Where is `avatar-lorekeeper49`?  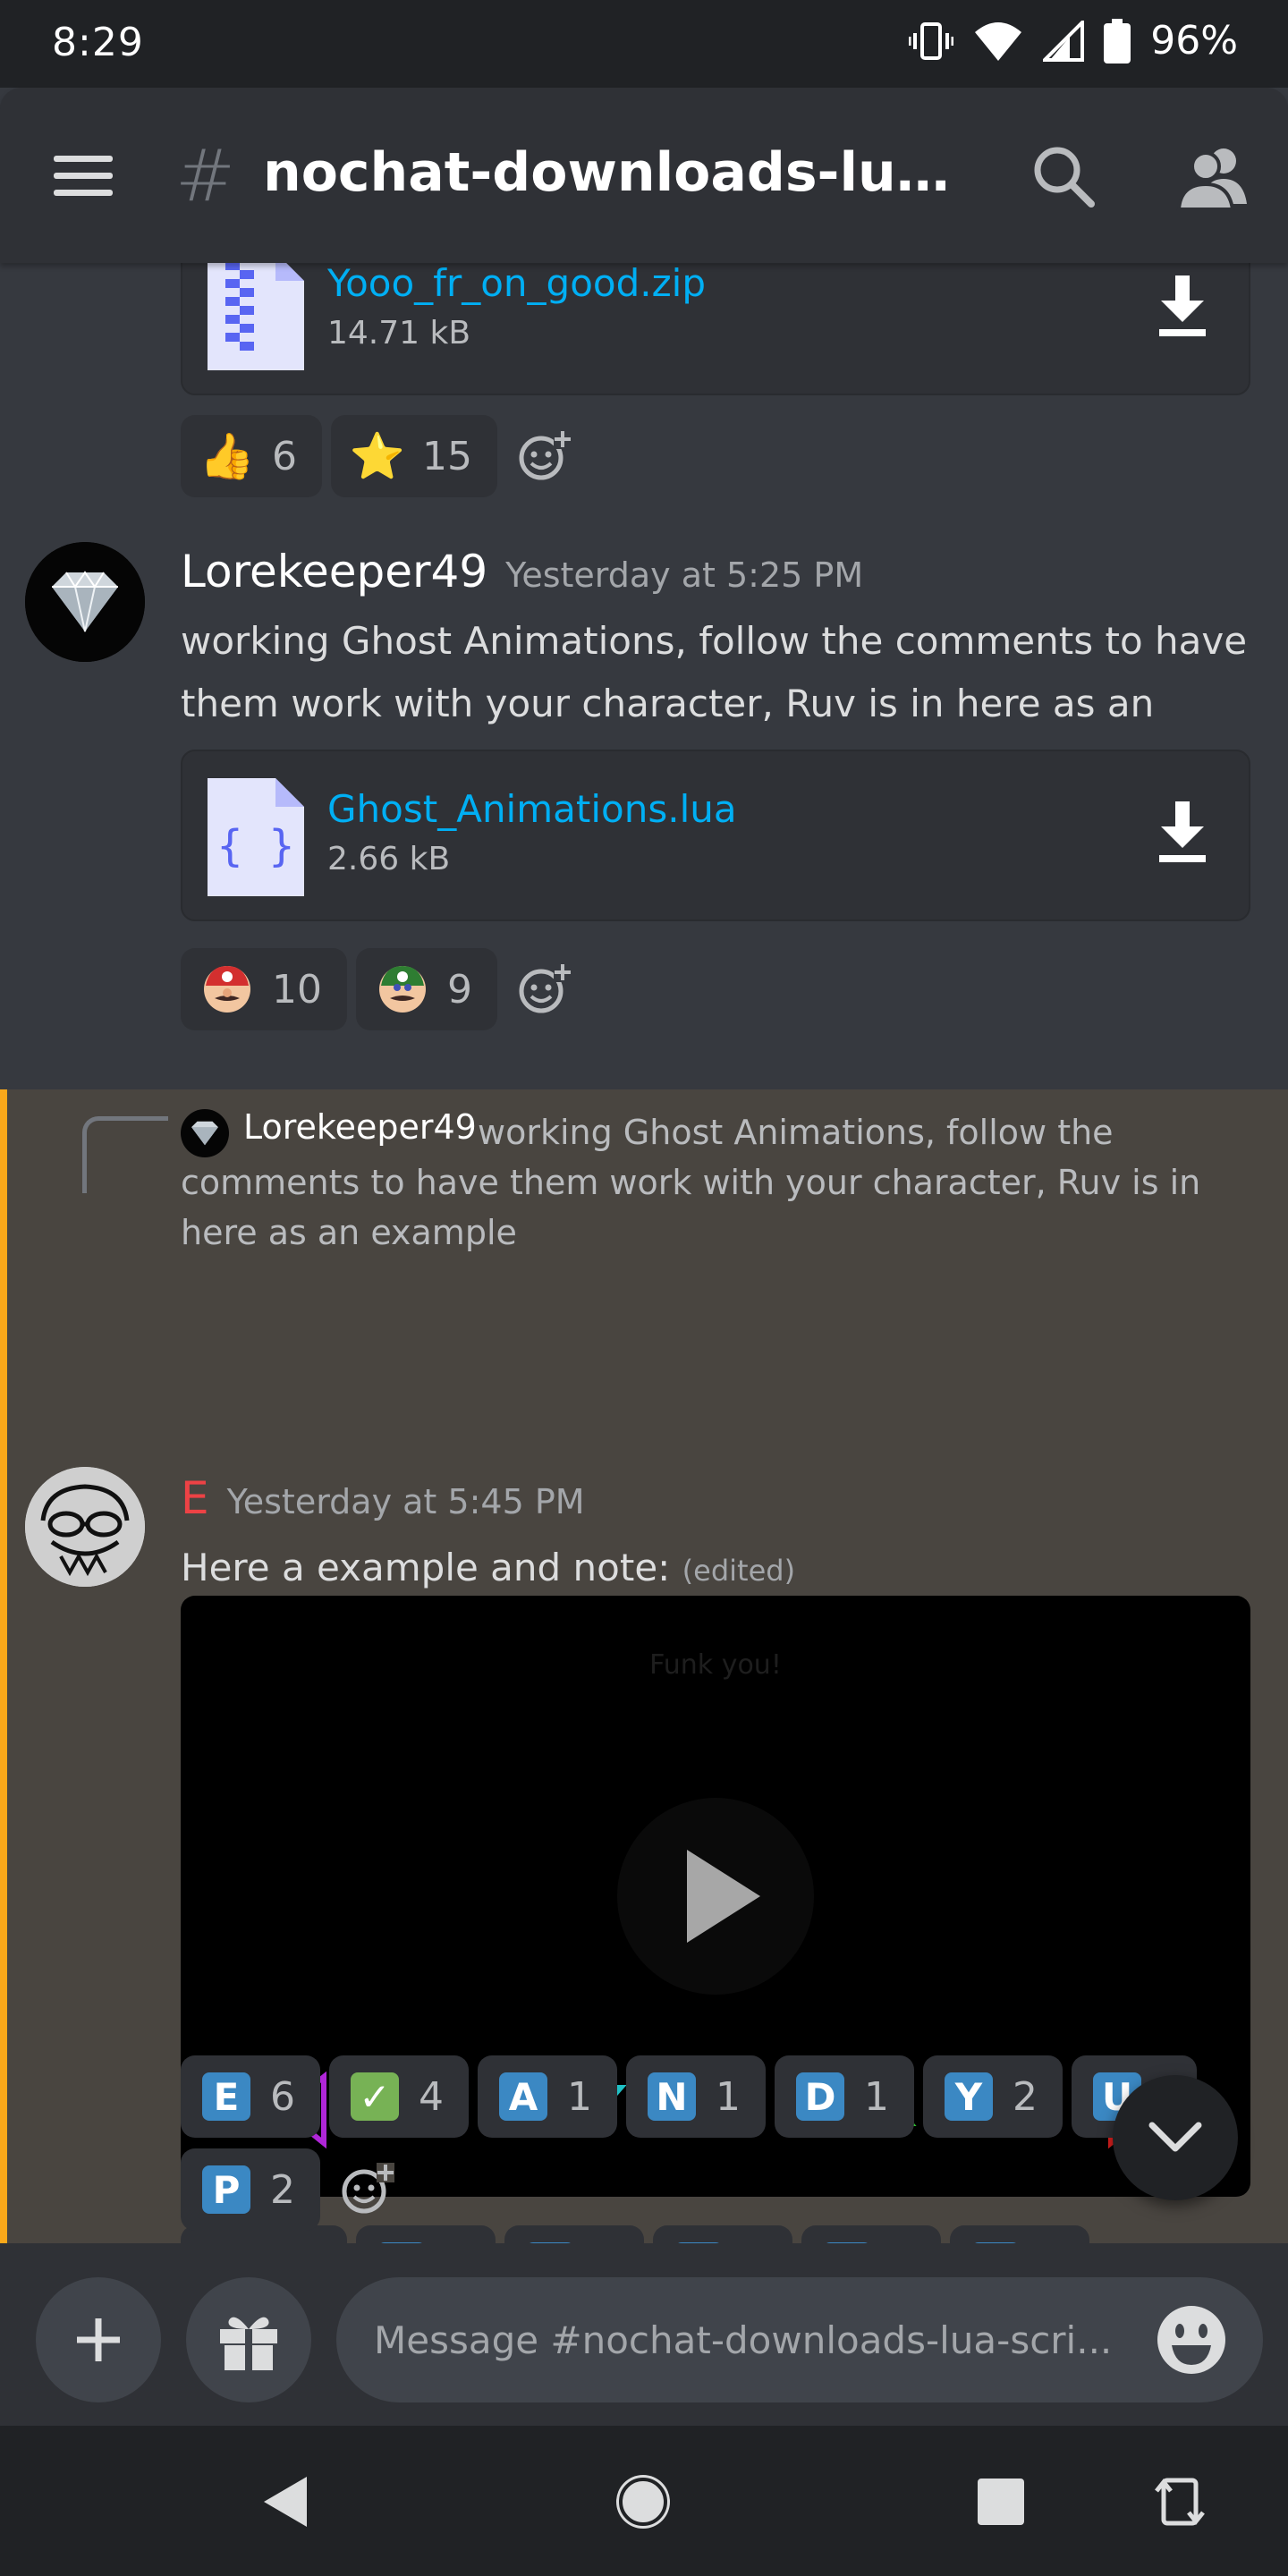 avatar-lorekeeper49 is located at coordinates (85, 602).